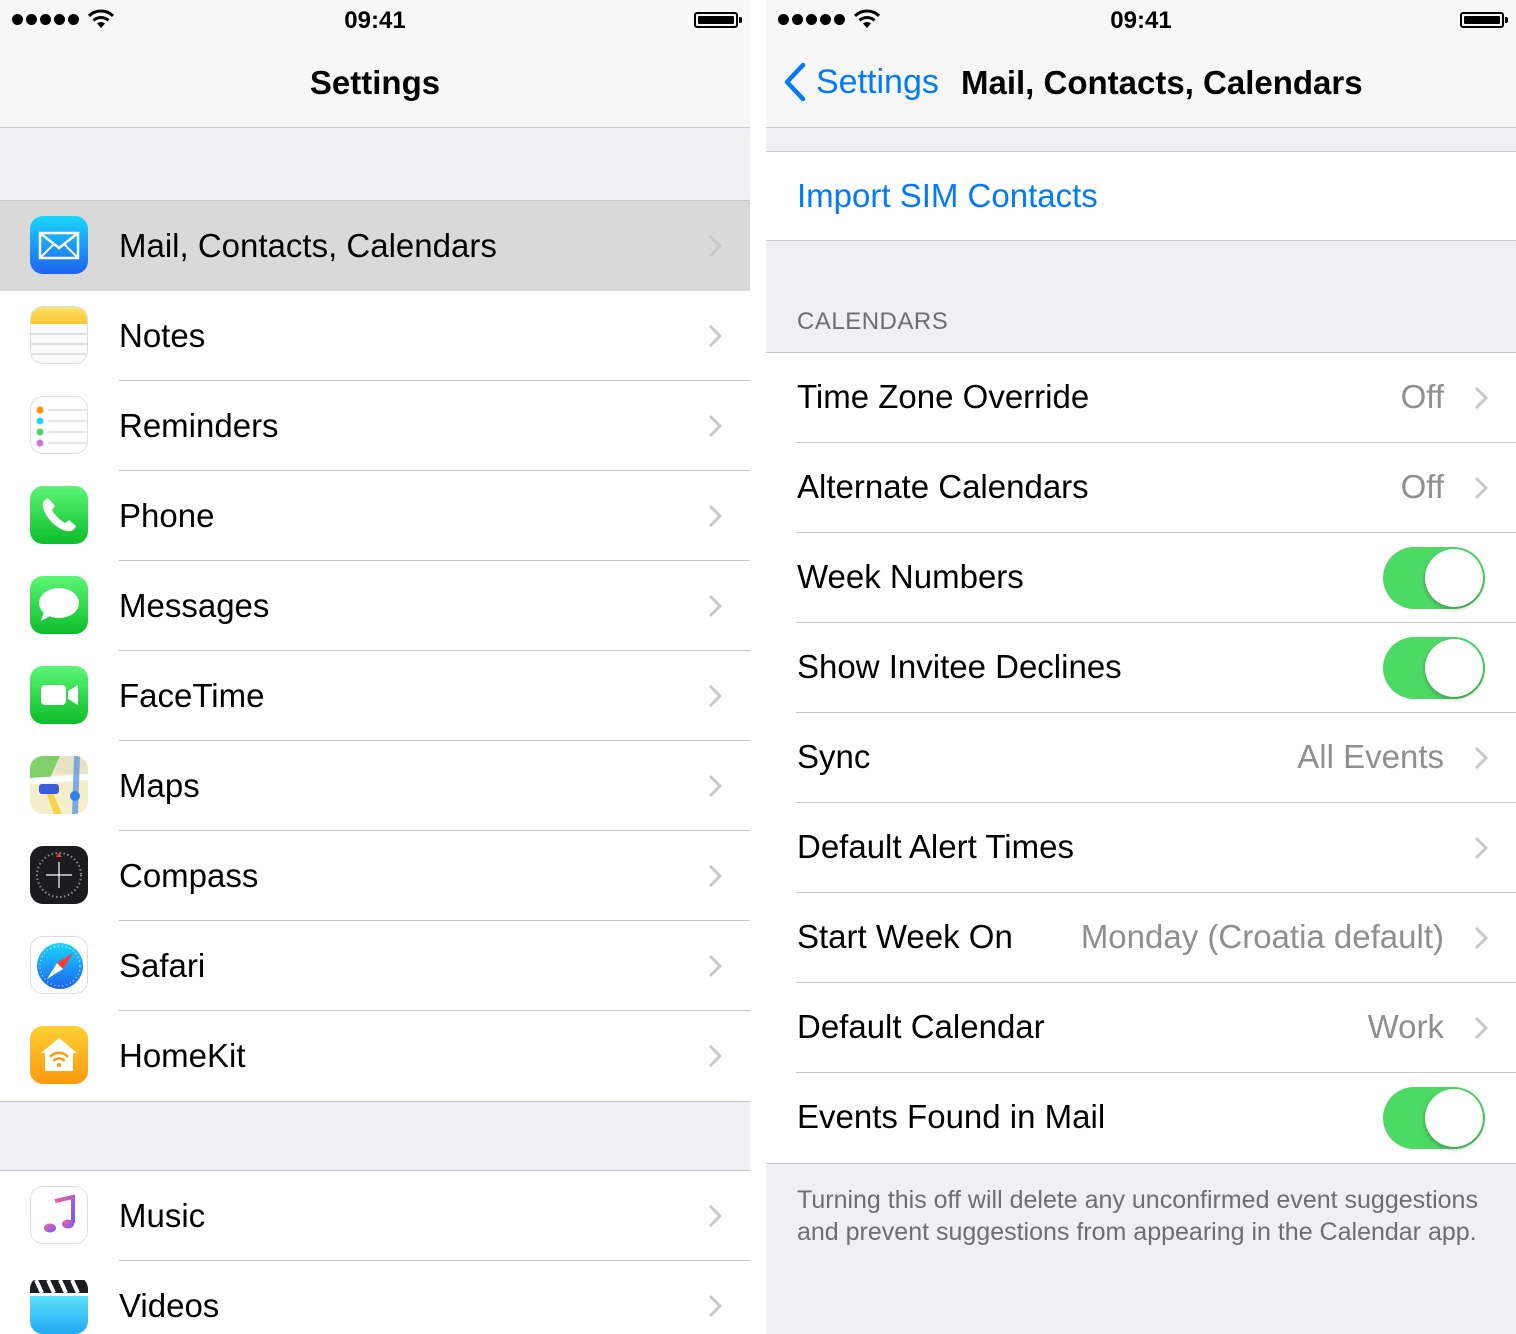  Describe the element at coordinates (199, 425) in the screenshot. I see `settings-item-label: Reminders` at that location.